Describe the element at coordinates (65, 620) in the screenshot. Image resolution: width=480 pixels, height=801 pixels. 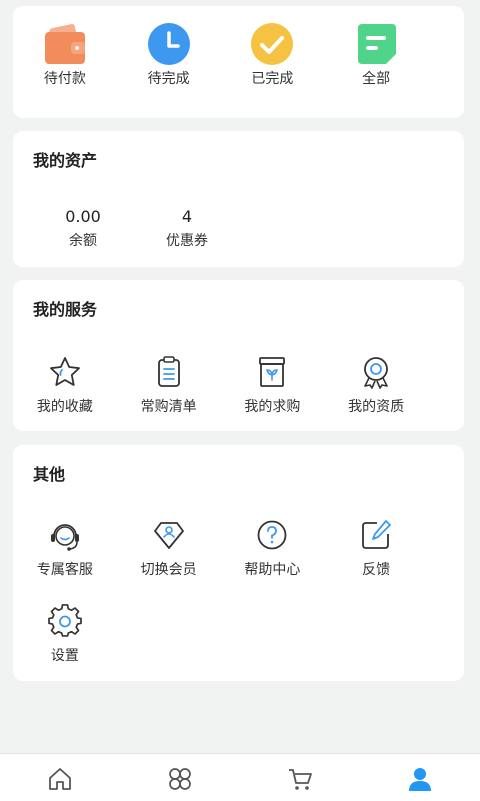
I see `gear-icon` at that location.